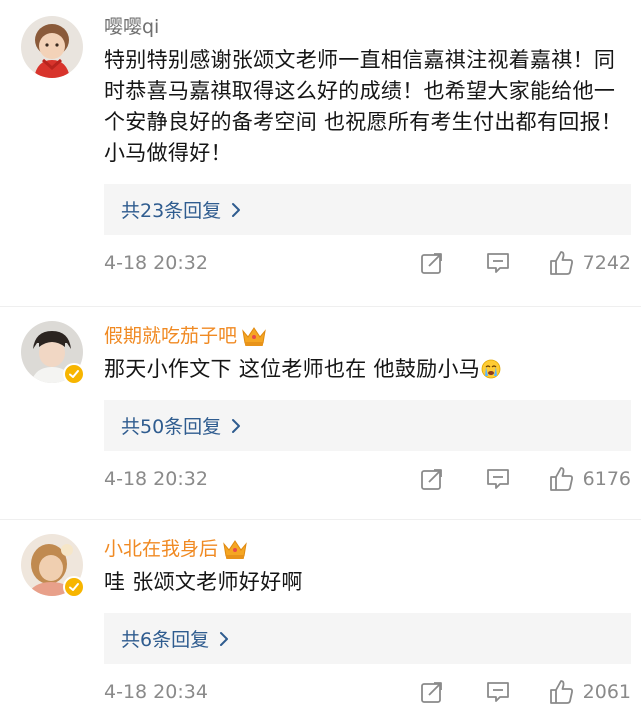 The image size is (641, 725). I want to click on comment-text: 那天小作文下 这位老师也在 他鼓励小马, so click(367, 369).